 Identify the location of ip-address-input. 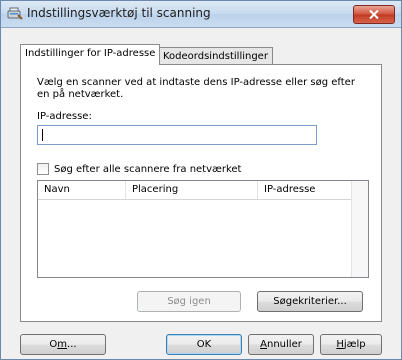
(177, 135).